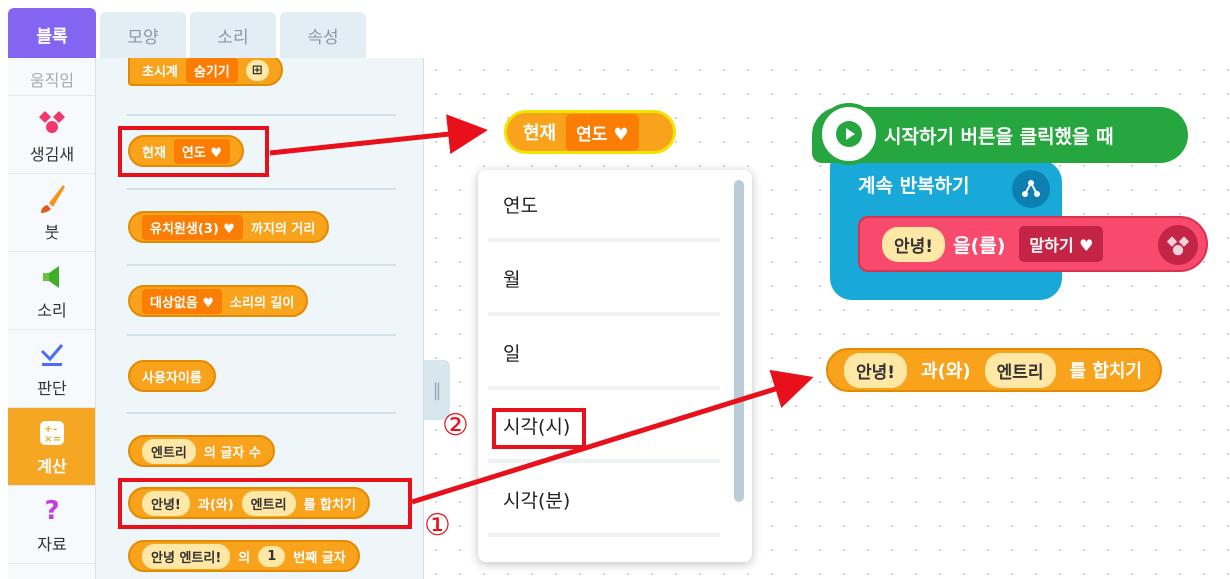 Image resolution: width=1230 pixels, height=579 pixels. What do you see at coordinates (739, 341) in the screenshot?
I see `scrollbar` at bounding box center [739, 341].